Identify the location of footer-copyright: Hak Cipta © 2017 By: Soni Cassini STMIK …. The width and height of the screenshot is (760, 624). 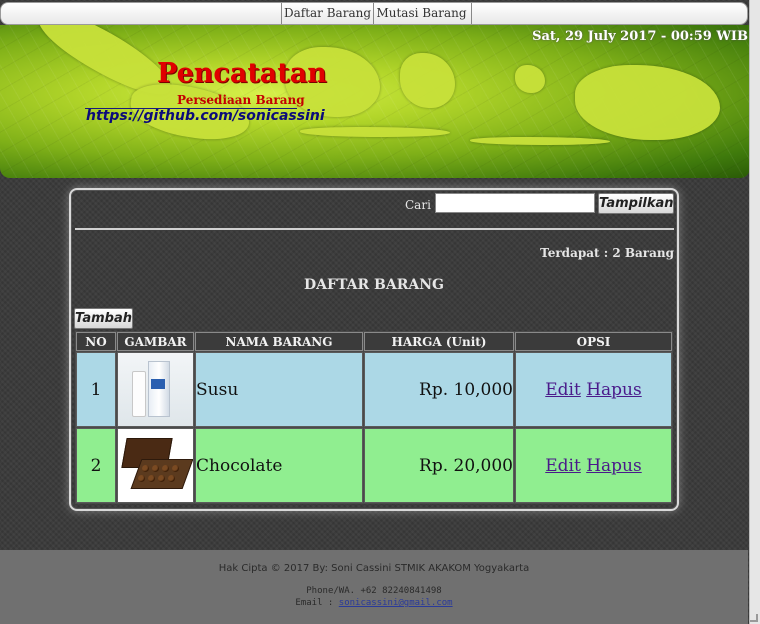
(374, 568).